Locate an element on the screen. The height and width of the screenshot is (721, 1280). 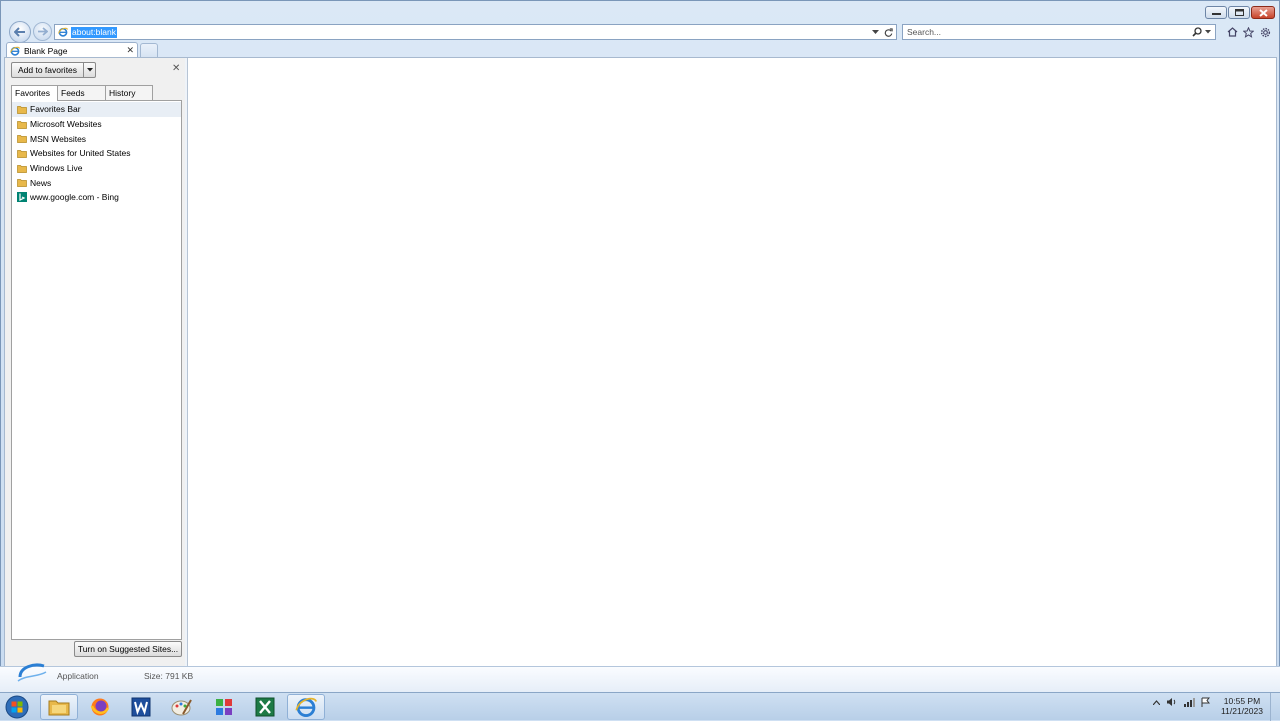
tab-title: Blank Page is located at coordinates (46, 50).